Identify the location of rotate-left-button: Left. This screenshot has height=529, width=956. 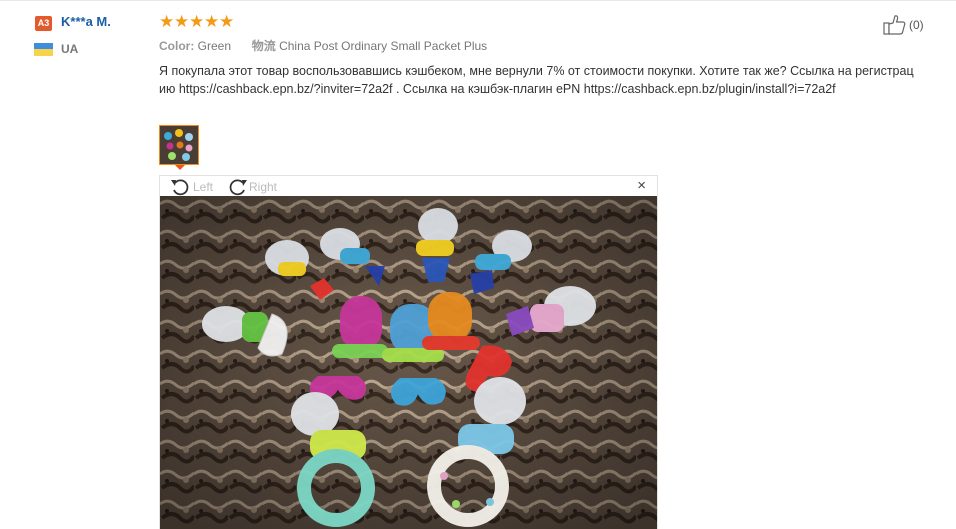
(191, 187).